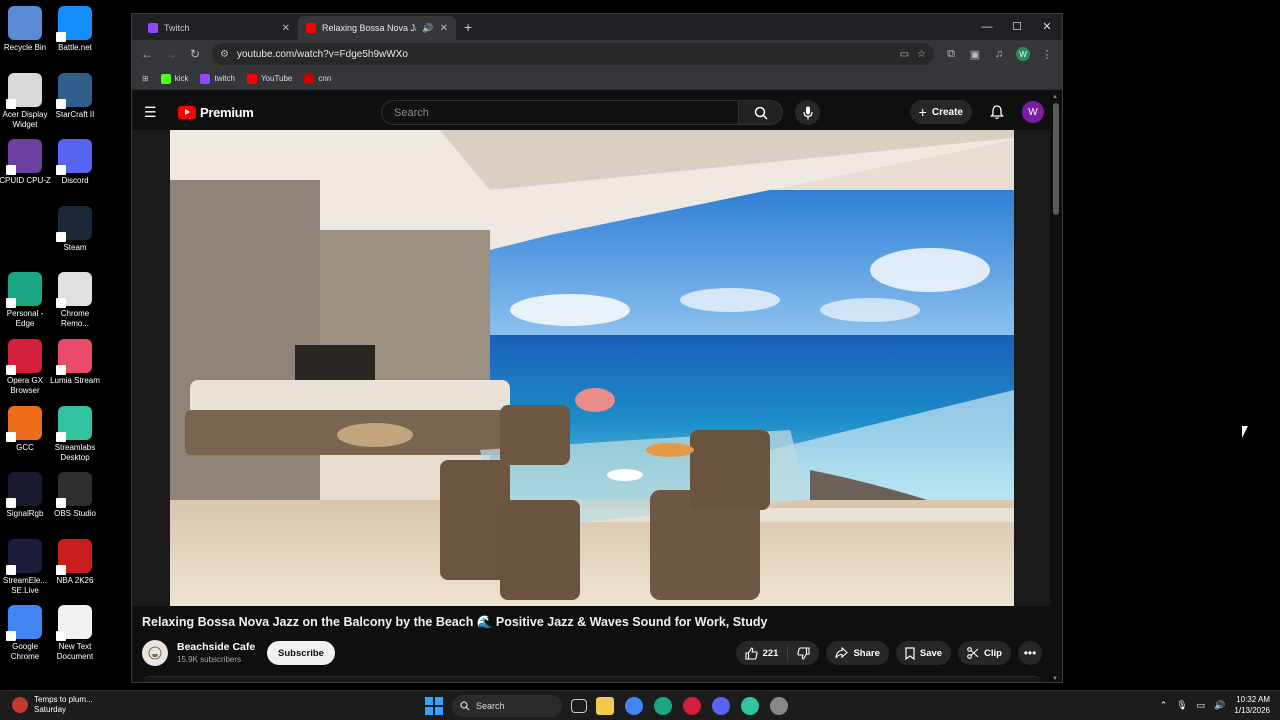  What do you see at coordinates (145, 78) in the screenshot?
I see `apps-grid-icon: ⊞` at bounding box center [145, 78].